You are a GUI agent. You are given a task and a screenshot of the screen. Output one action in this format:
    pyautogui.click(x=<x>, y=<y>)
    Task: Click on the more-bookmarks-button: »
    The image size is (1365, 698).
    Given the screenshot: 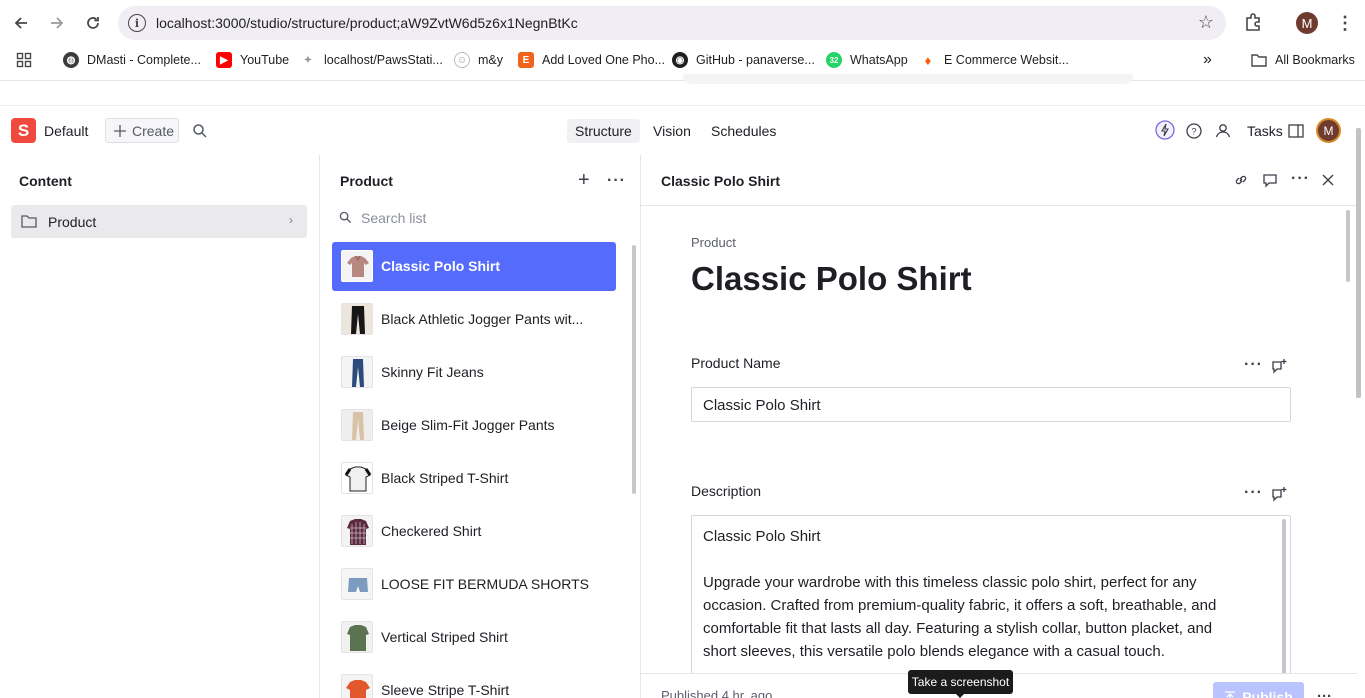 What is the action you would take?
    pyautogui.click(x=1207, y=60)
    